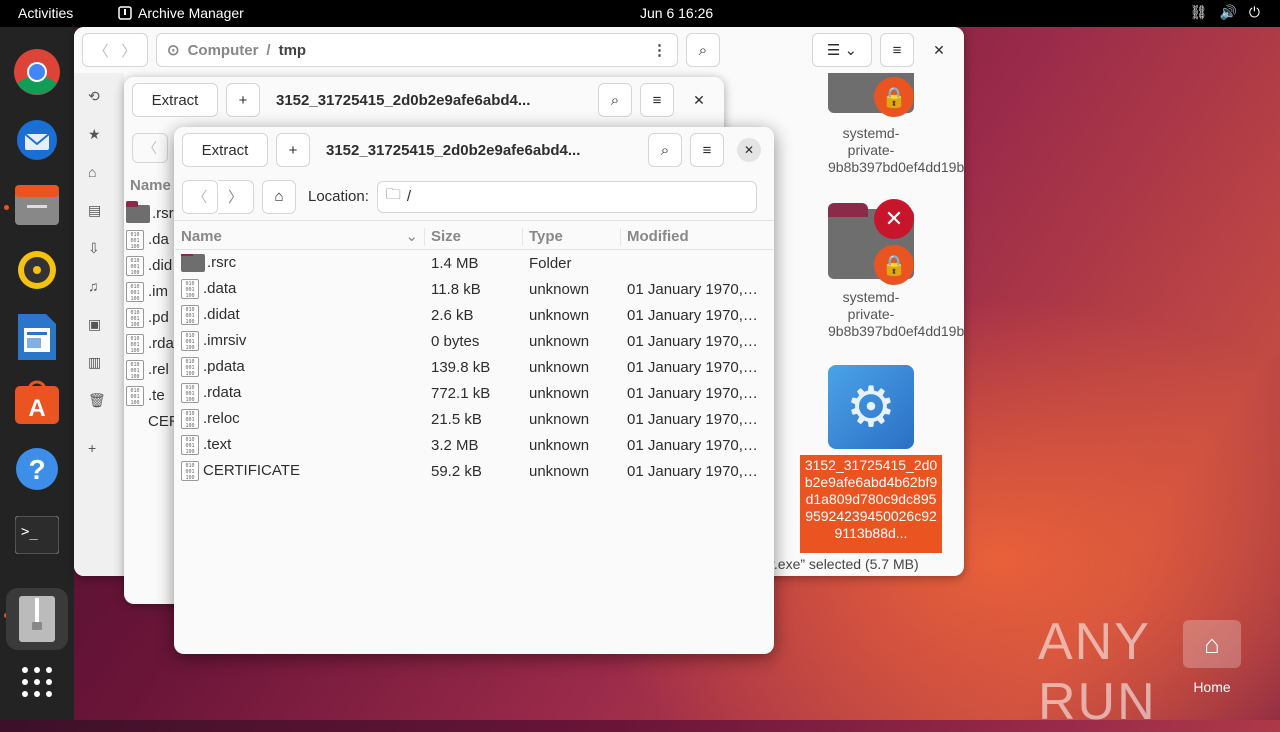 The width and height of the screenshot is (1280, 732). What do you see at coordinates (158, 317) in the screenshot?
I see `item-name: .pd` at bounding box center [158, 317].